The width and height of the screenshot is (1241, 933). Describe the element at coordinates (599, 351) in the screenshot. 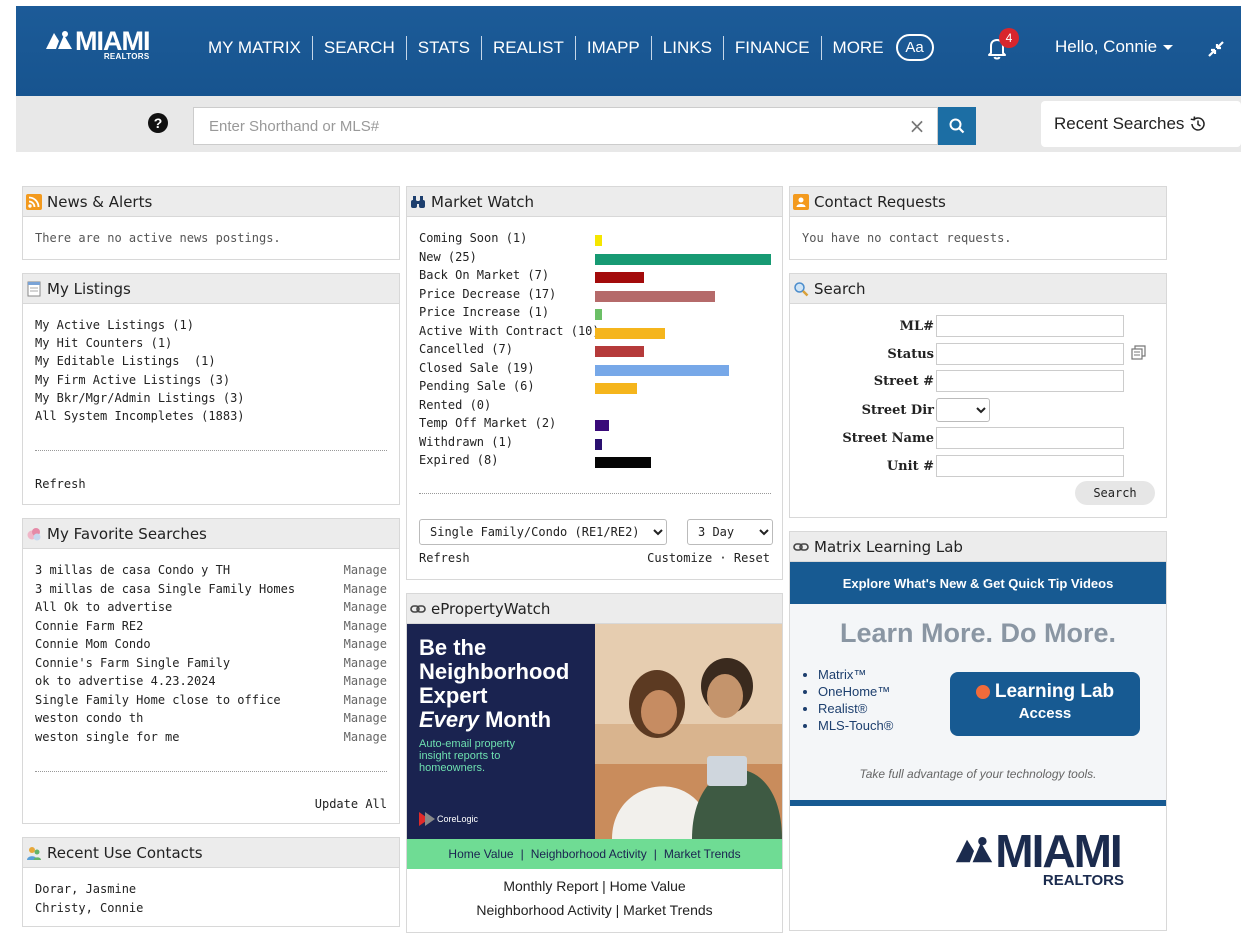

I see `market-watch-row: Cancelled (7)` at that location.